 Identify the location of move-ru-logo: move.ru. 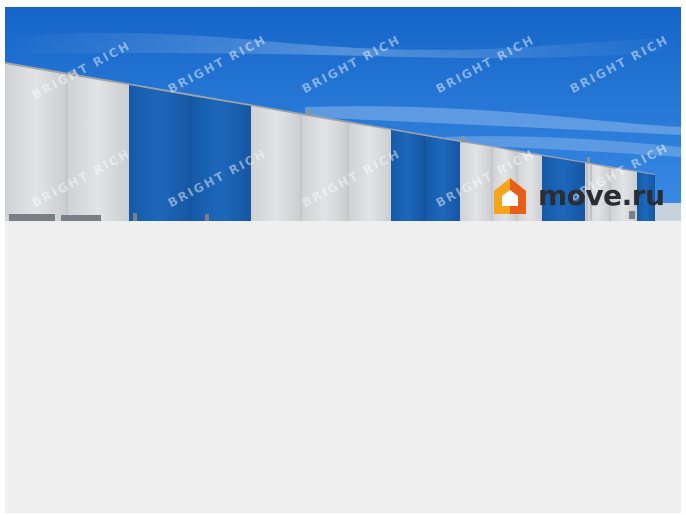
(578, 196).